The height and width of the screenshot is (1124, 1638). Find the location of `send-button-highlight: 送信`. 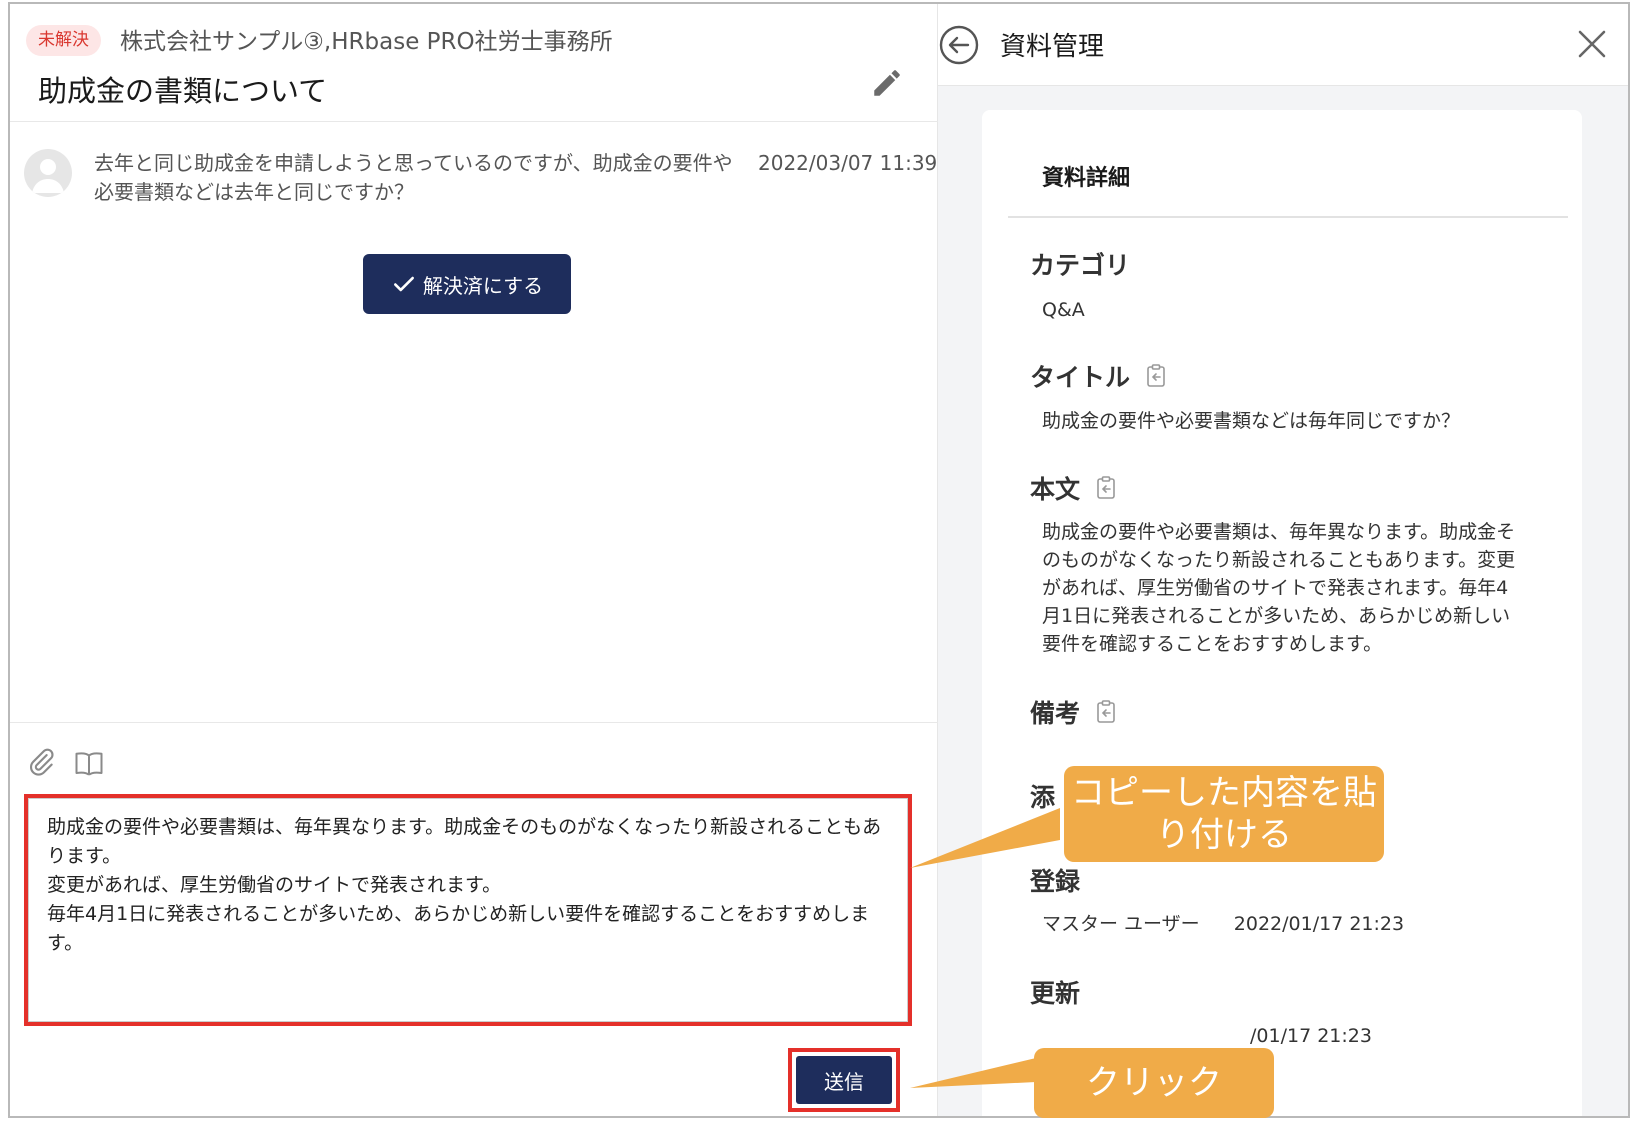

send-button-highlight: 送信 is located at coordinates (844, 1080).